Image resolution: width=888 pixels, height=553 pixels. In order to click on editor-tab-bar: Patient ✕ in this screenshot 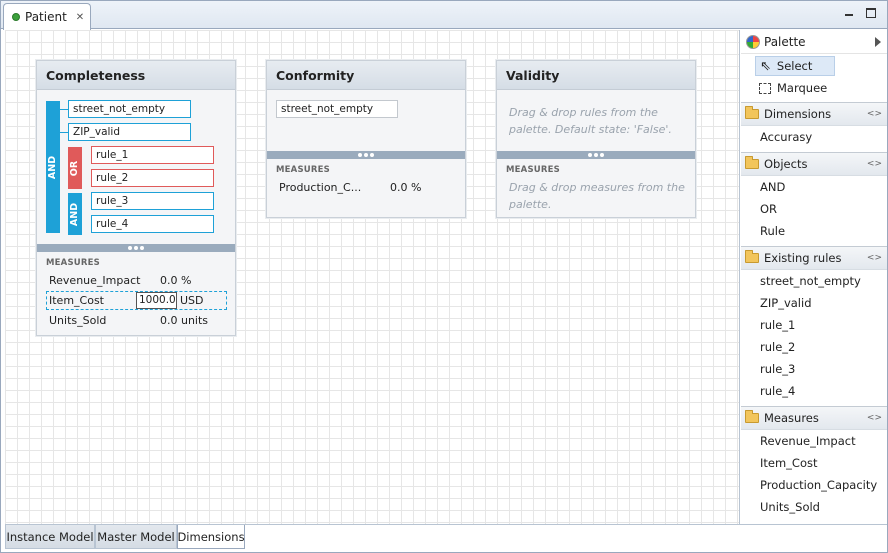, I will do `click(444, 15)`.